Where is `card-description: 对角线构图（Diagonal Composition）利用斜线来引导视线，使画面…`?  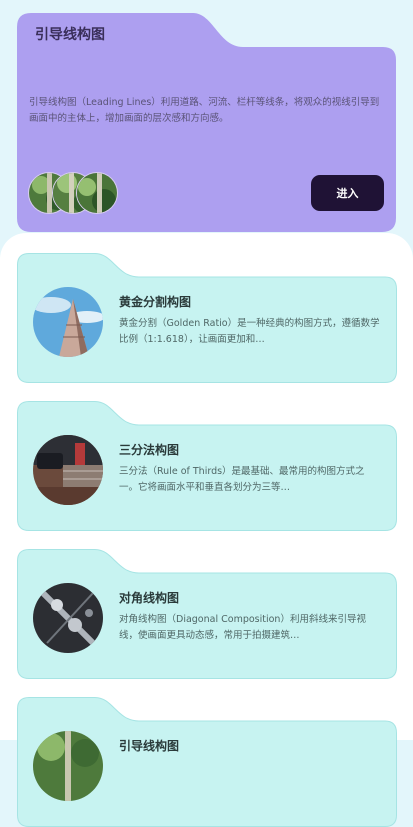 card-description: 对角线构图（Diagonal Composition）利用斜线来引导视线，使画面… is located at coordinates (242, 627).